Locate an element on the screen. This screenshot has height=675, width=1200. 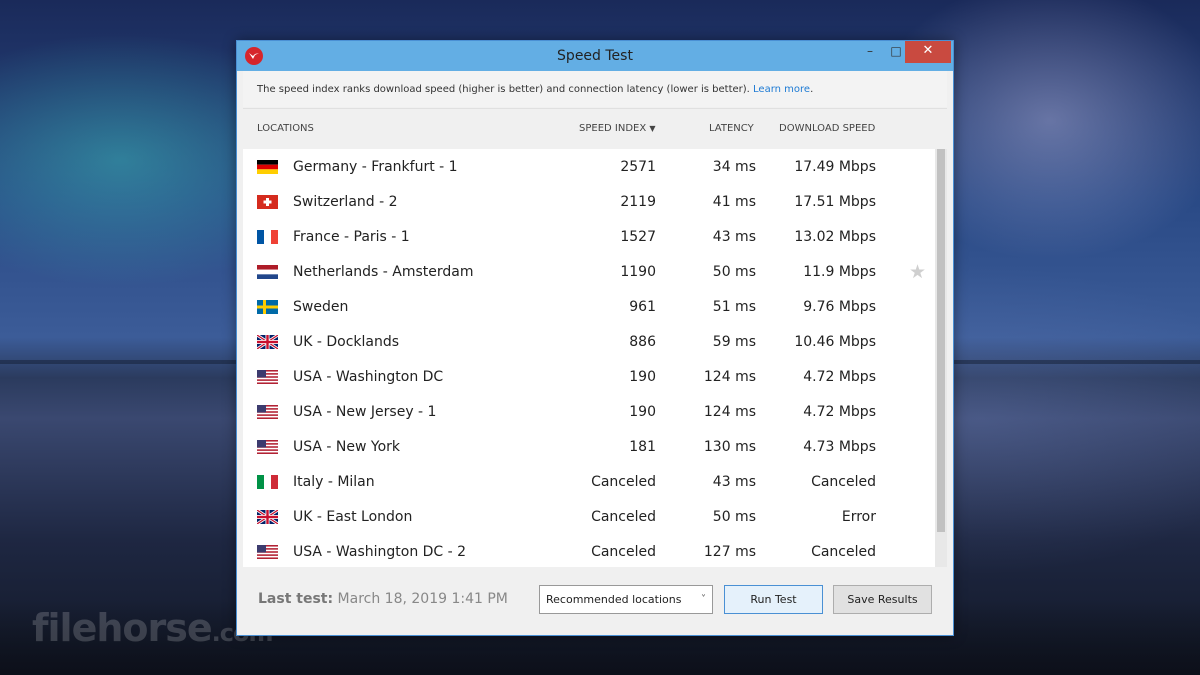
table-row: USA - New York 181 130 ms 4.73 Mbps is located at coordinates (589, 447).